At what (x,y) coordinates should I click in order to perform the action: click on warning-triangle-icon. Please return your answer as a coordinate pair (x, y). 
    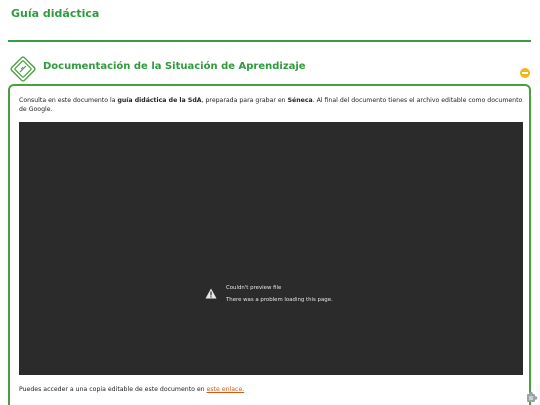
    Looking at the image, I should click on (211, 293).